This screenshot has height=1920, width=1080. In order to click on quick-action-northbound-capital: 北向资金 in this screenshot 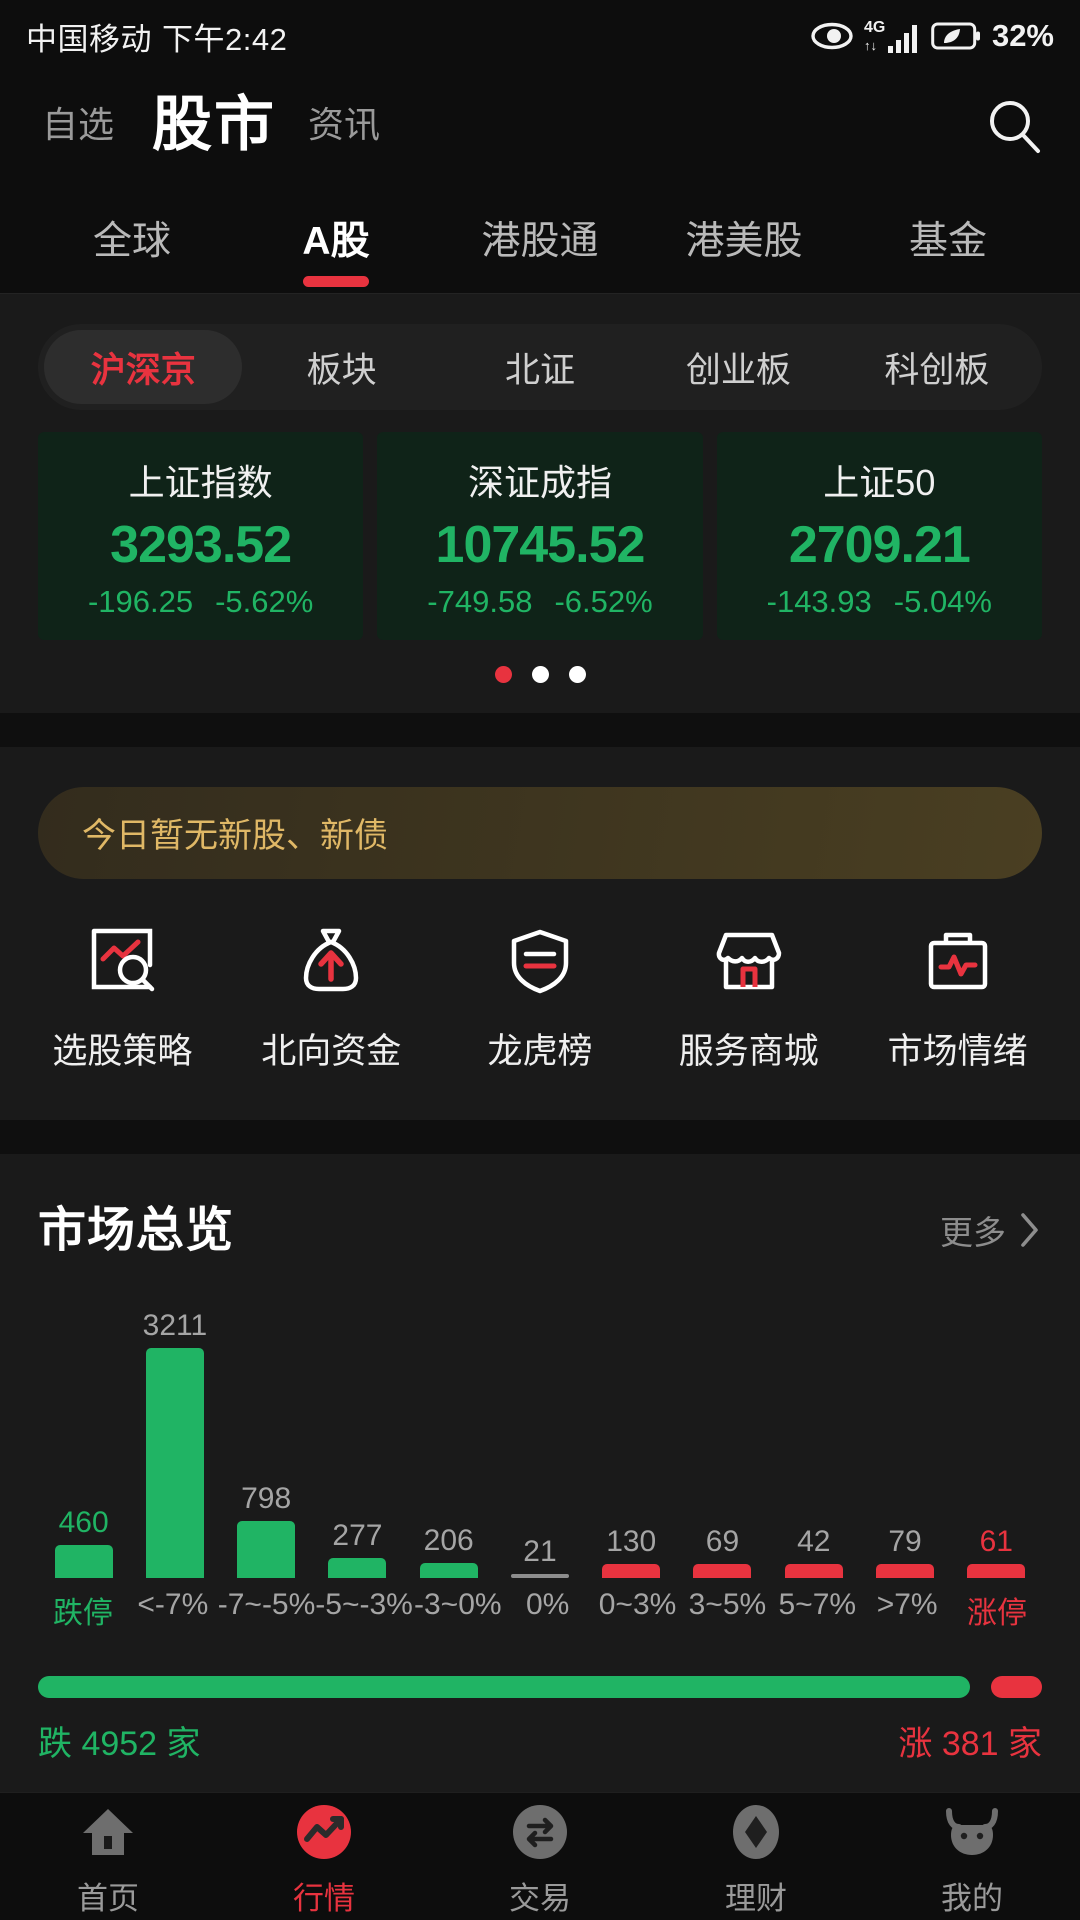, I will do `click(331, 998)`.